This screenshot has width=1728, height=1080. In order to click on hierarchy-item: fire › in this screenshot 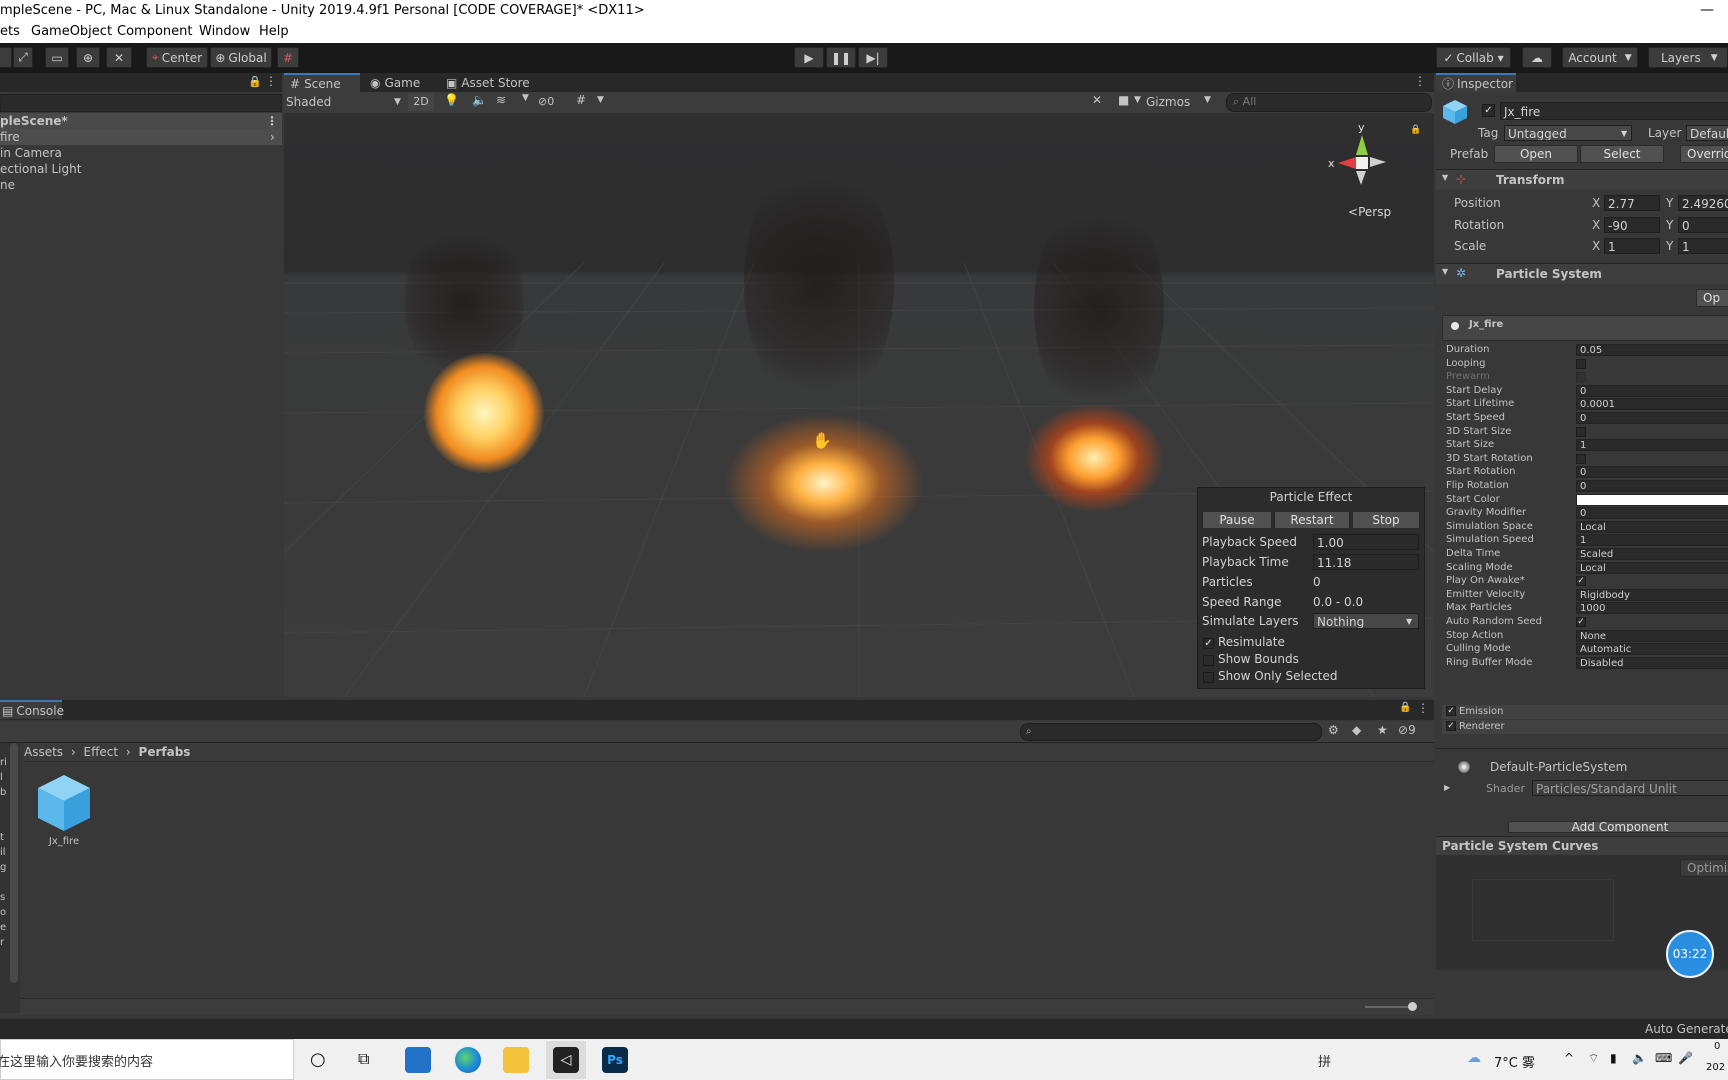, I will do `click(141, 137)`.